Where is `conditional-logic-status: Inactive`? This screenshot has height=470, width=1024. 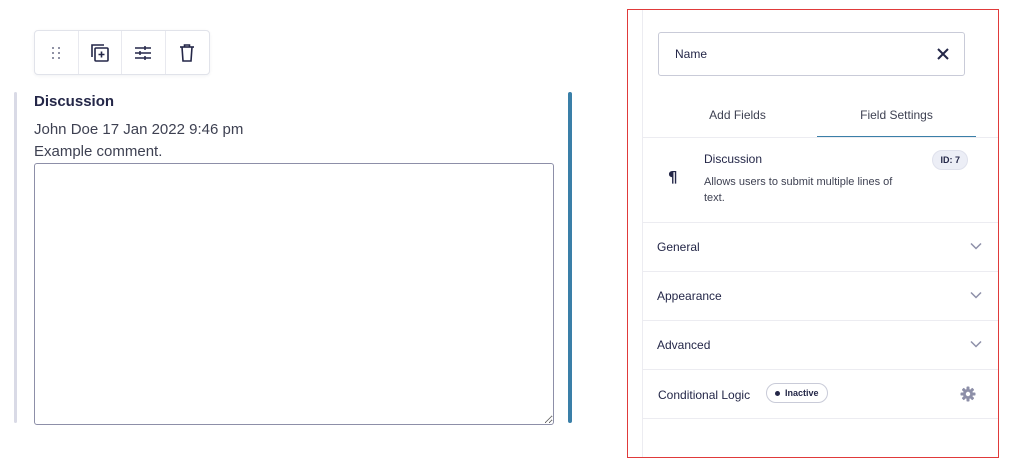 conditional-logic-status: Inactive is located at coordinates (802, 393).